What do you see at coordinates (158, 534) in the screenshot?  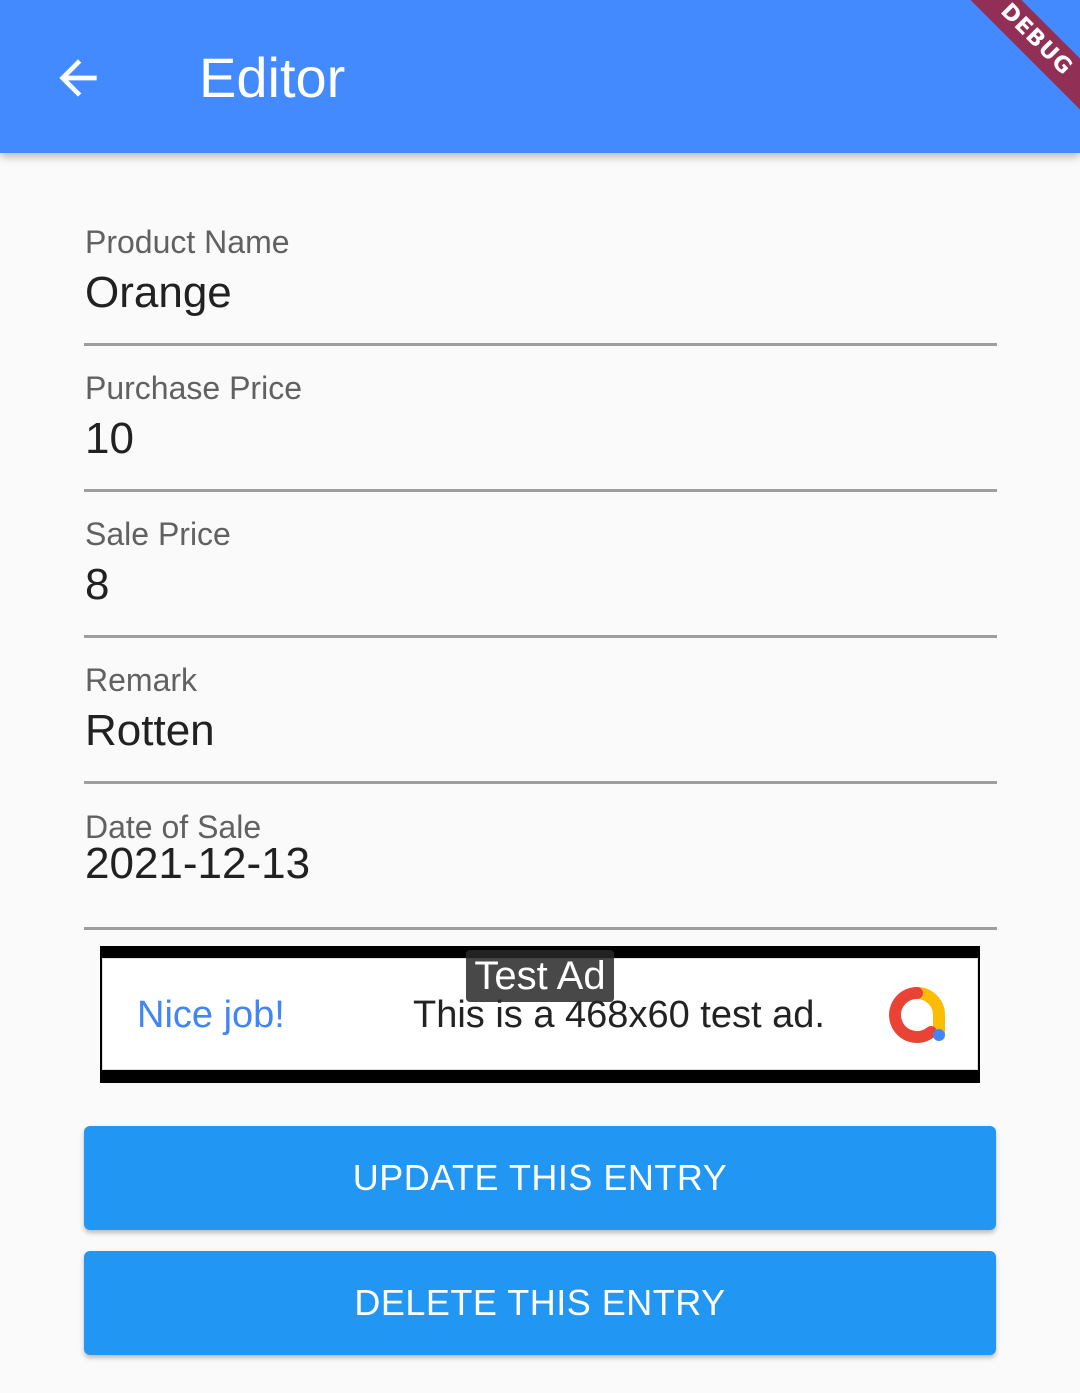 I see `sale-price-label: Sale Price` at bounding box center [158, 534].